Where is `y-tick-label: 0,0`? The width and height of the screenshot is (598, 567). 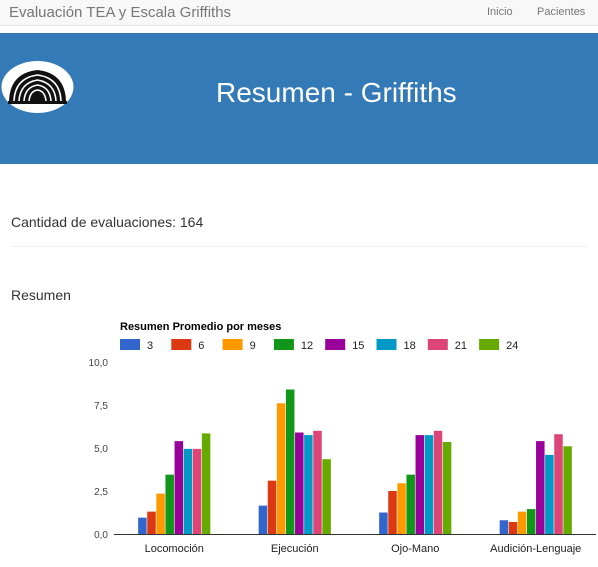 y-tick-label: 0,0 is located at coordinates (101, 535).